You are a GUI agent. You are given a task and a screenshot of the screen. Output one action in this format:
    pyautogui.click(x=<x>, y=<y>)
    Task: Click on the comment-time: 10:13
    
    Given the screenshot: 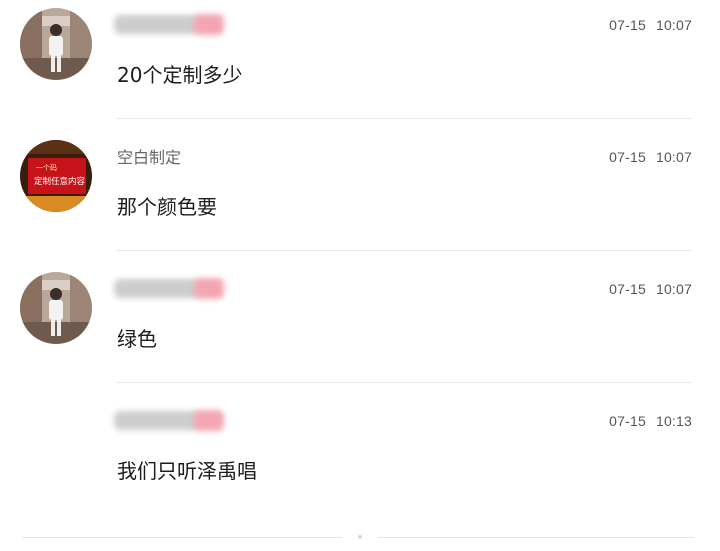 What is the action you would take?
    pyautogui.click(x=673, y=421)
    